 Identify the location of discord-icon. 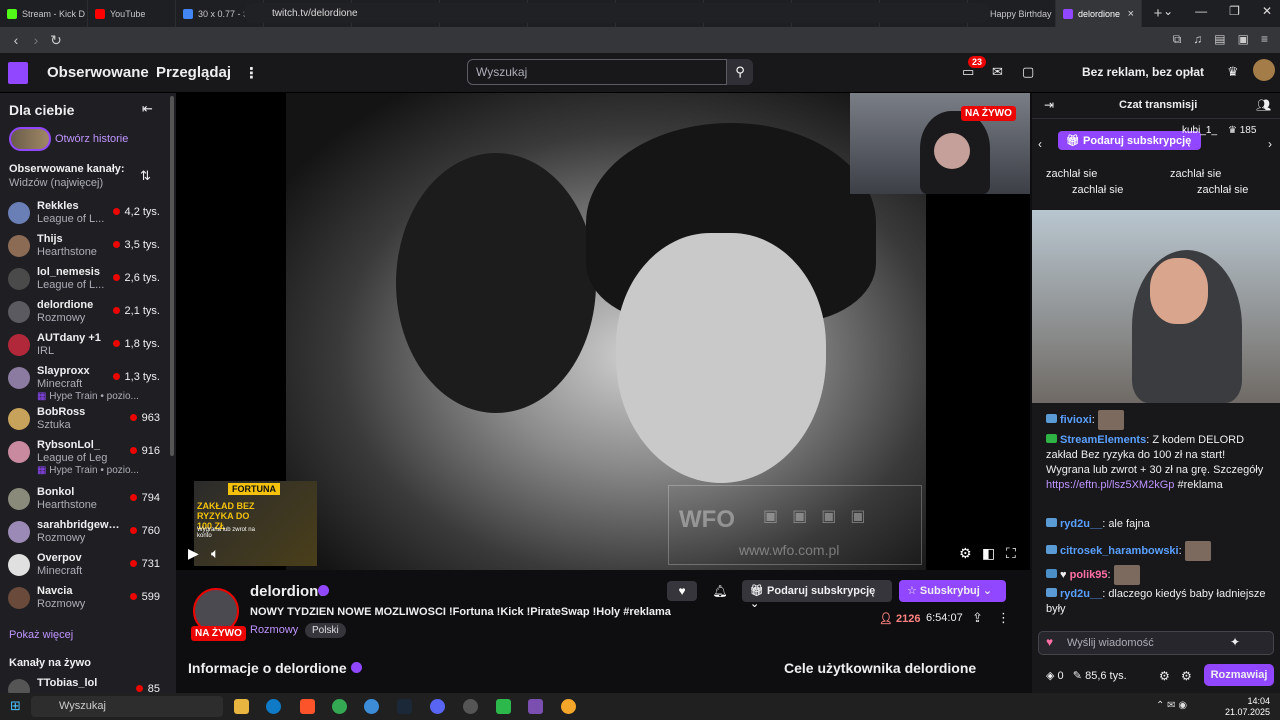
(437, 706).